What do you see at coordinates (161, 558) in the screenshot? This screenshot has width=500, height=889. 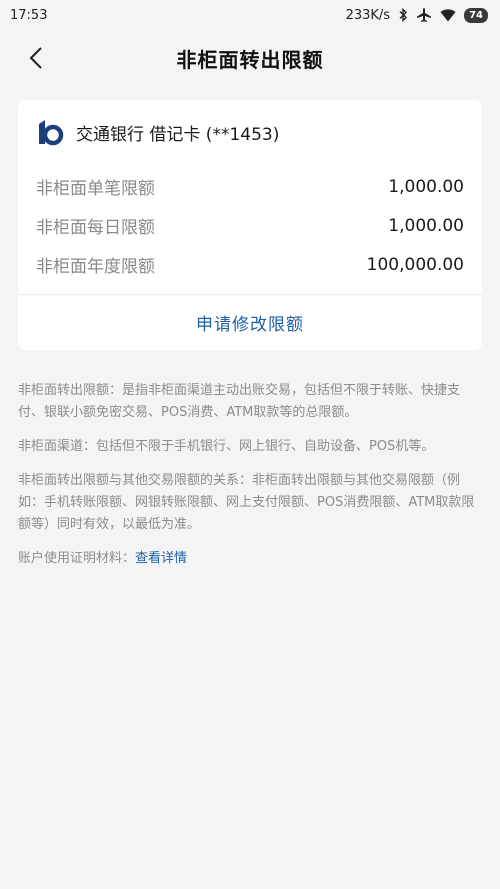 I see `view-details-link: 查看详情` at bounding box center [161, 558].